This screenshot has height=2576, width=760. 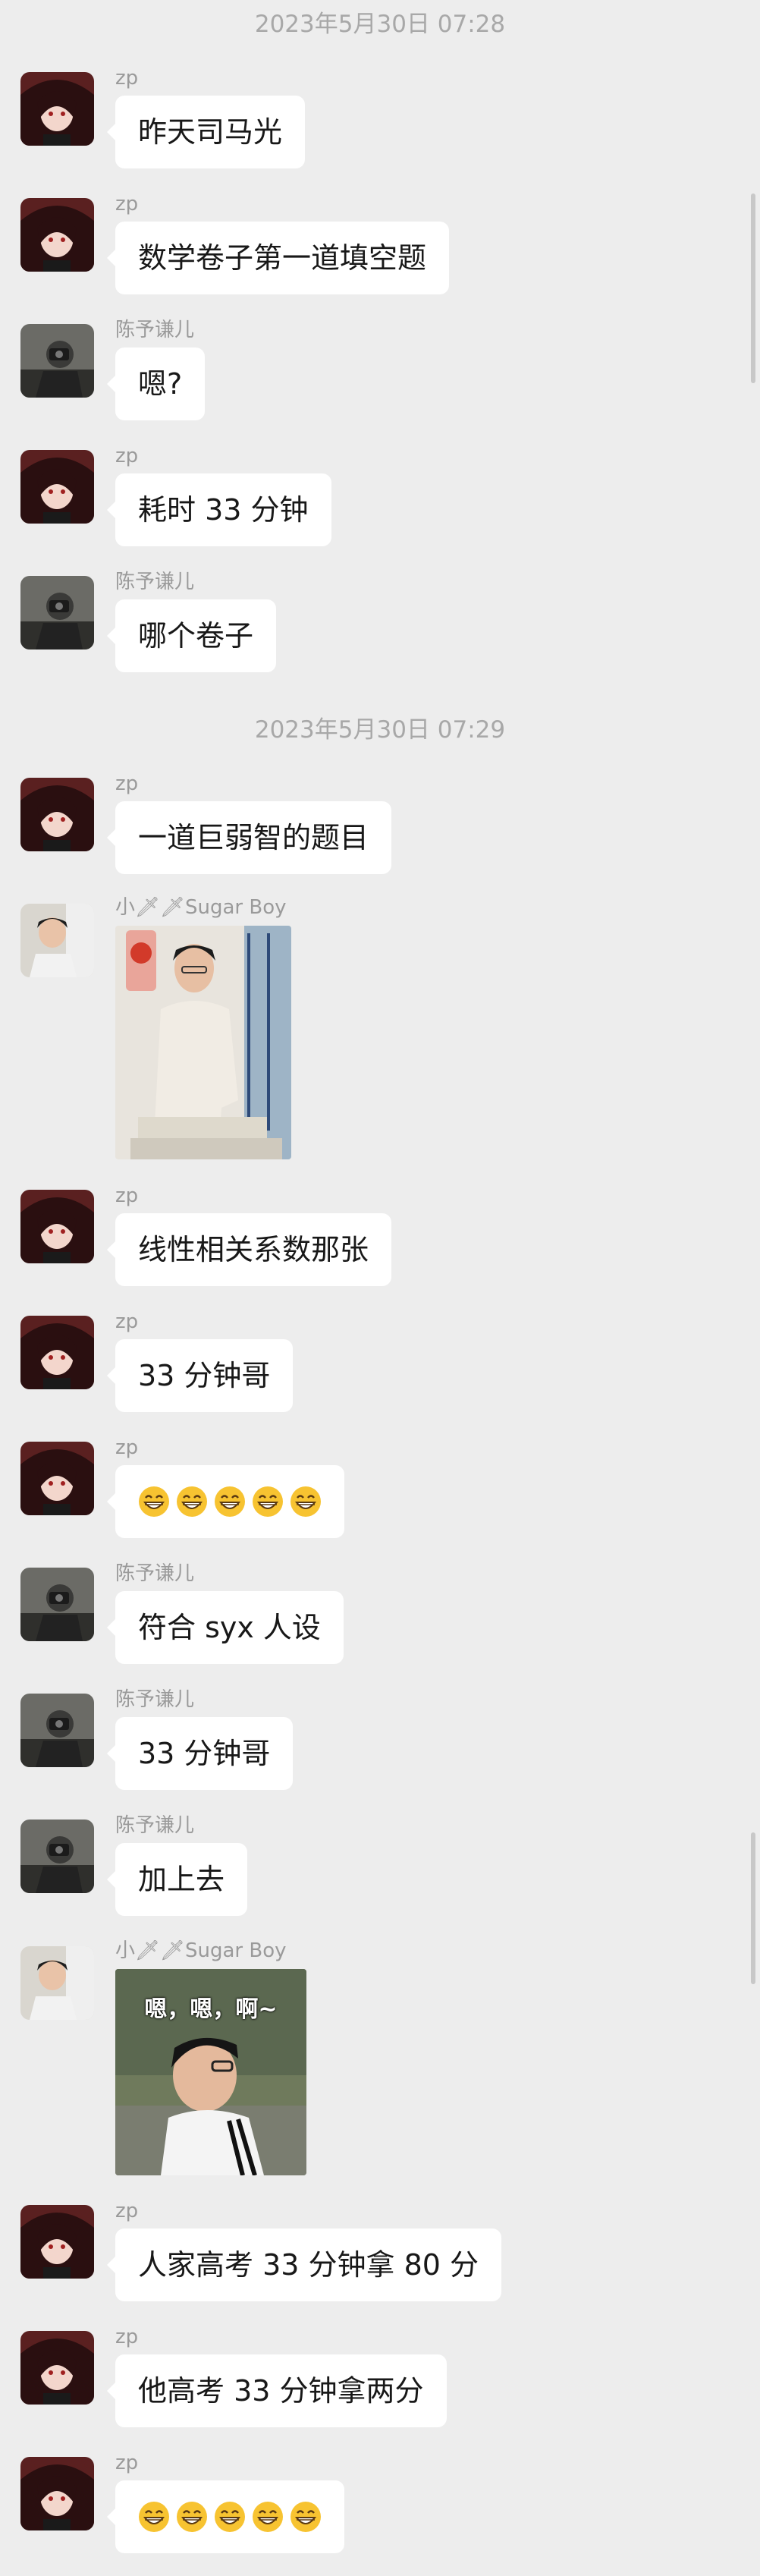 I want to click on scrollbar-top, so click(x=753, y=288).